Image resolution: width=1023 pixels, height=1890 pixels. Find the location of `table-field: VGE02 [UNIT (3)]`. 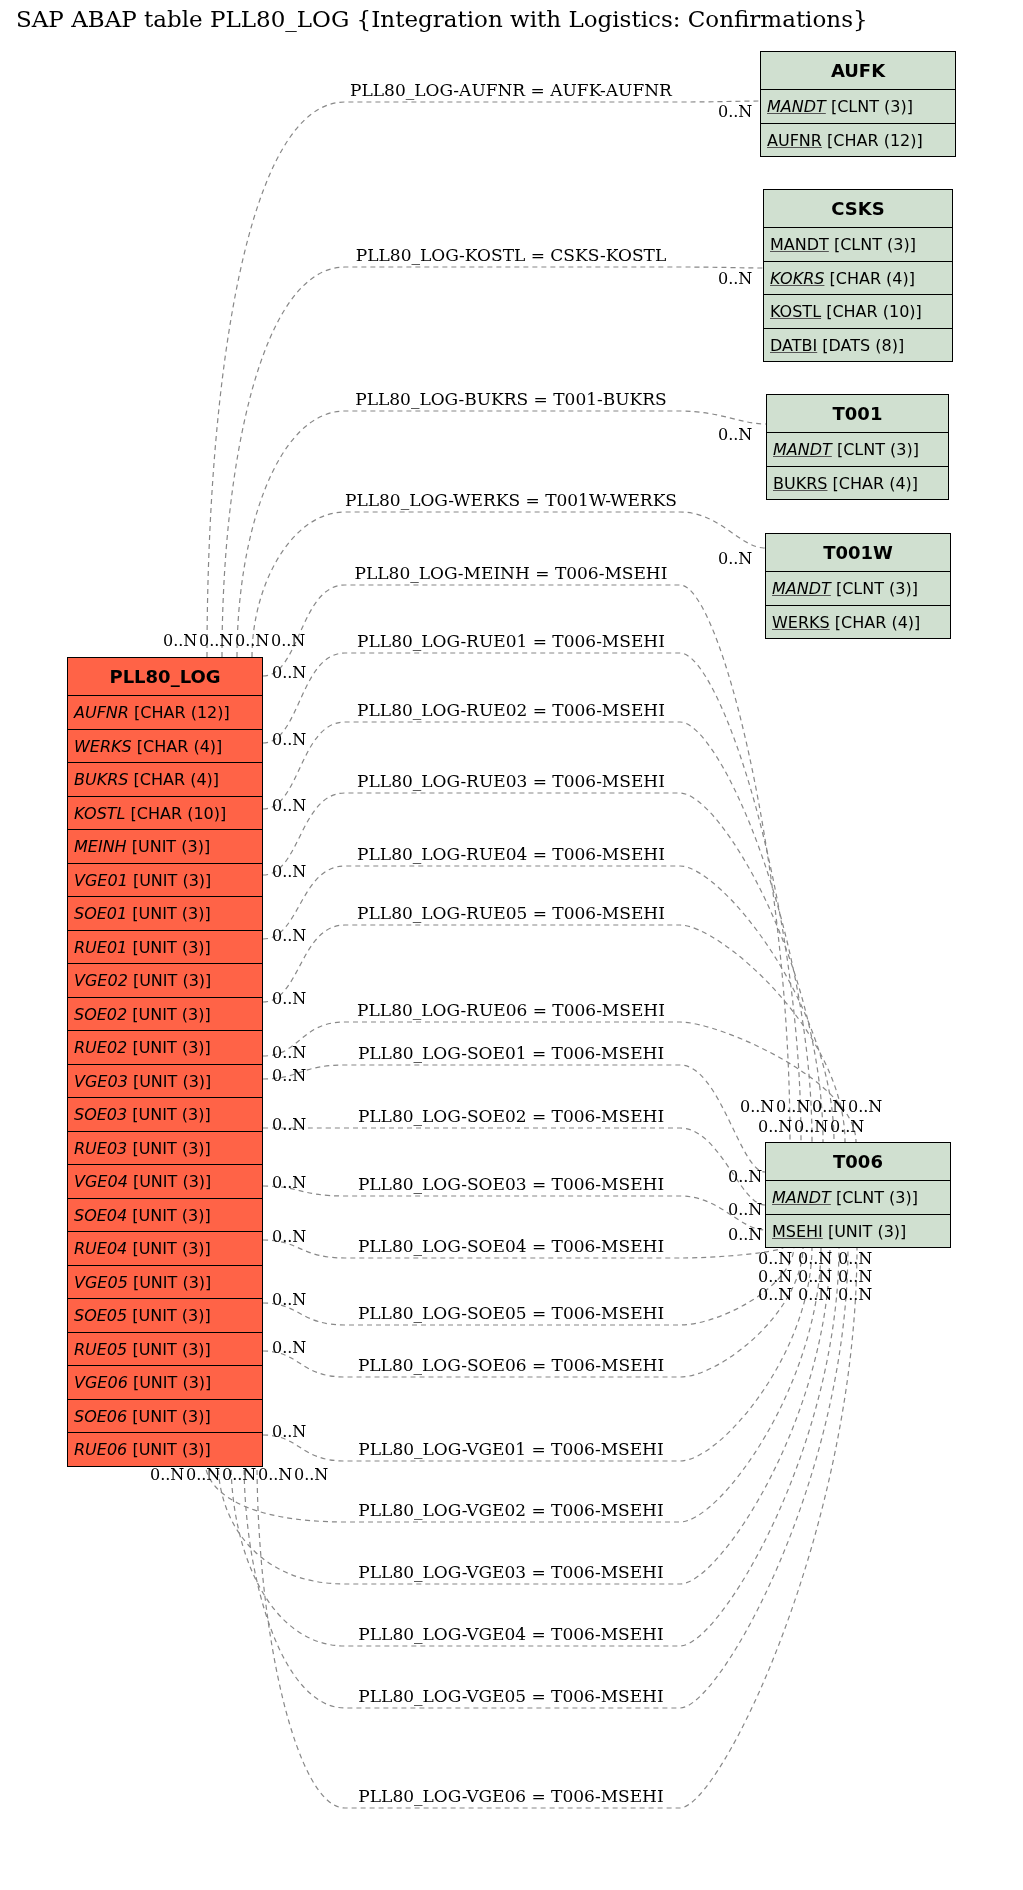

table-field: VGE02 [UNIT (3)] is located at coordinates (165, 980).